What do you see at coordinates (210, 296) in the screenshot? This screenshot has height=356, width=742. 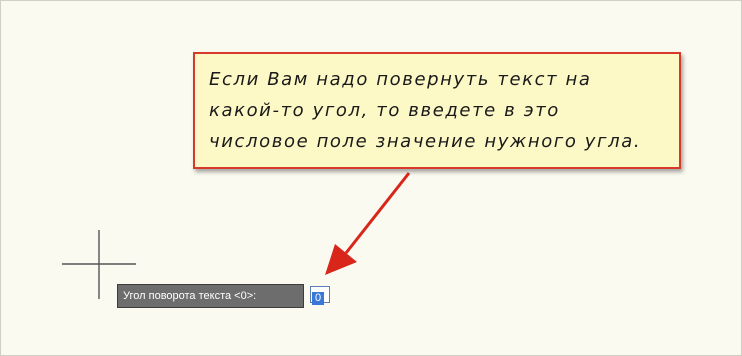 I see `rotation-angle-prompt-label: Угол поворота текста <0>:` at bounding box center [210, 296].